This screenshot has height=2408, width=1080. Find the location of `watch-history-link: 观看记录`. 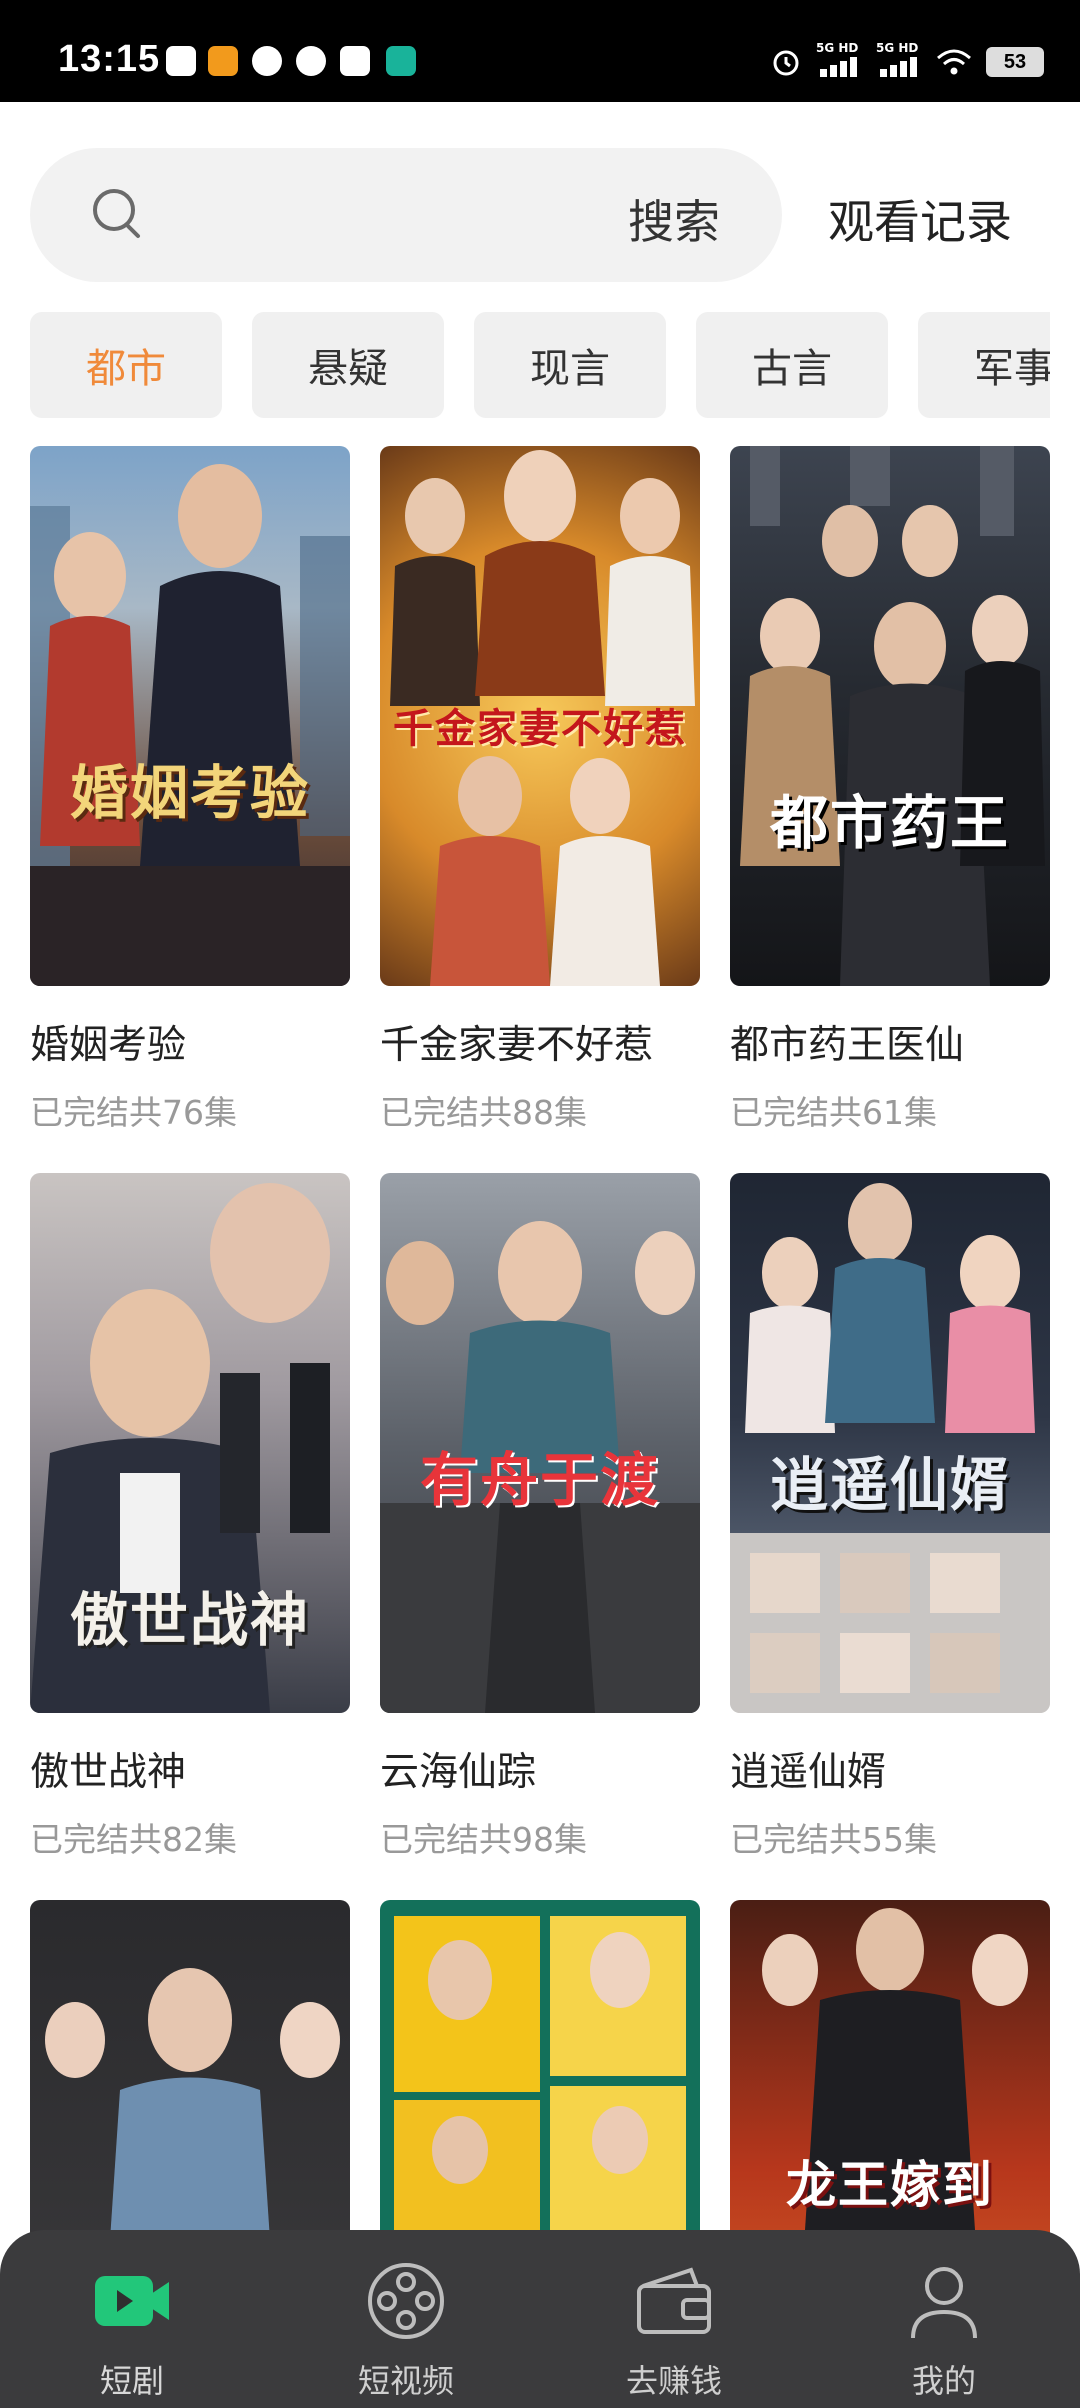

watch-history-link: 观看记录 is located at coordinates (920, 219).